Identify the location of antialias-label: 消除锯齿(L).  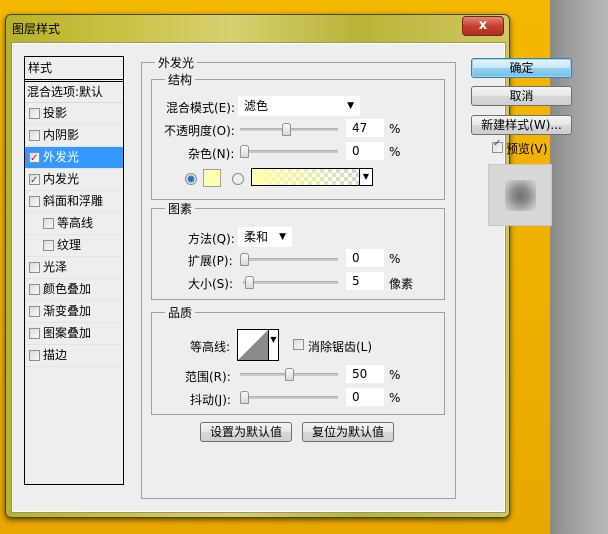
(340, 346).